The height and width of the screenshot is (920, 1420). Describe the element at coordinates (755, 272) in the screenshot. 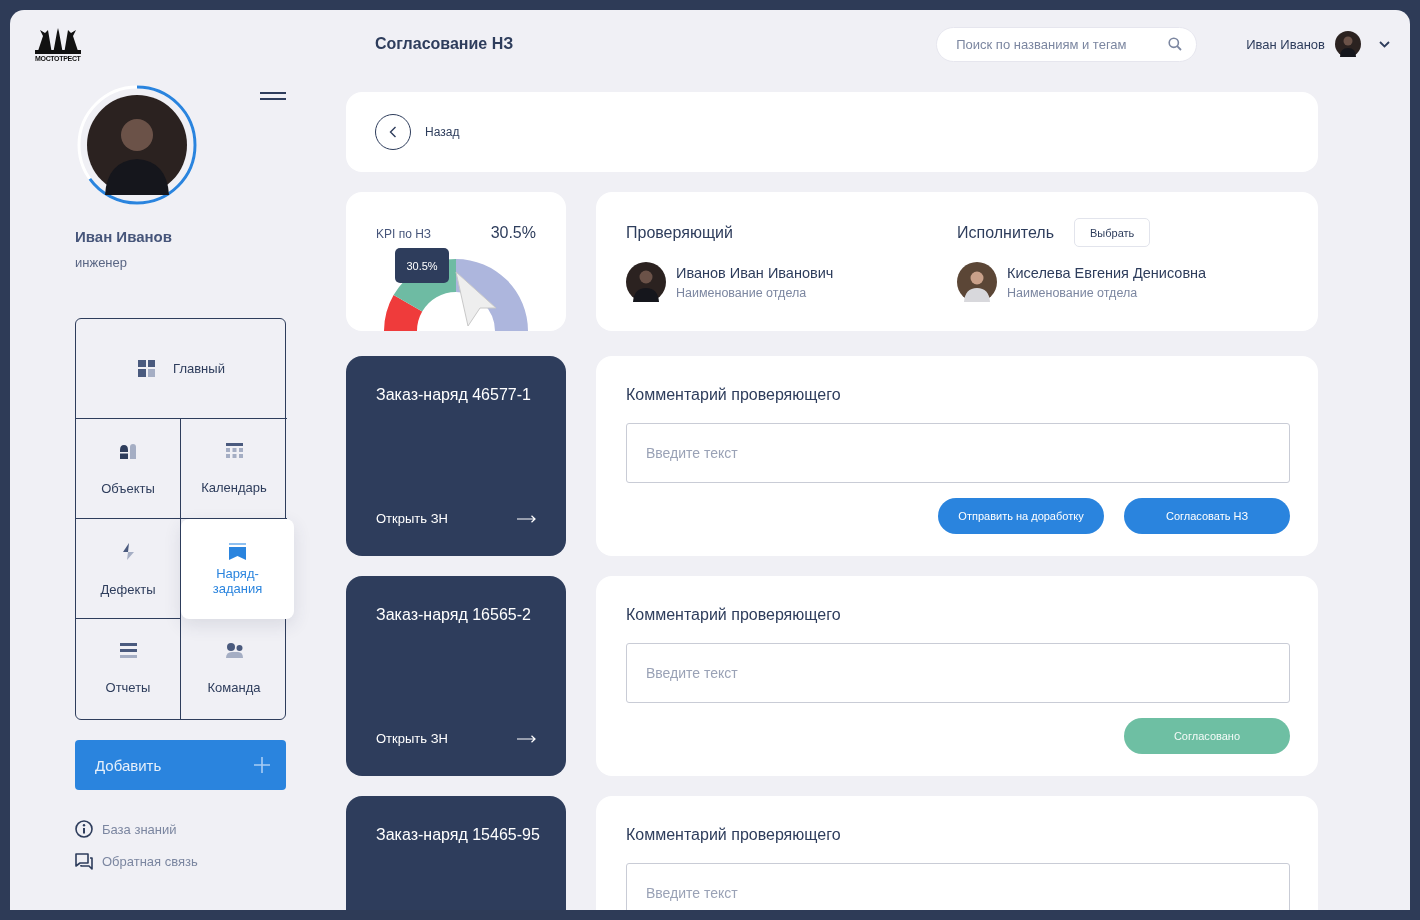

I see `person-name: Иванов Иван Иванович` at that location.